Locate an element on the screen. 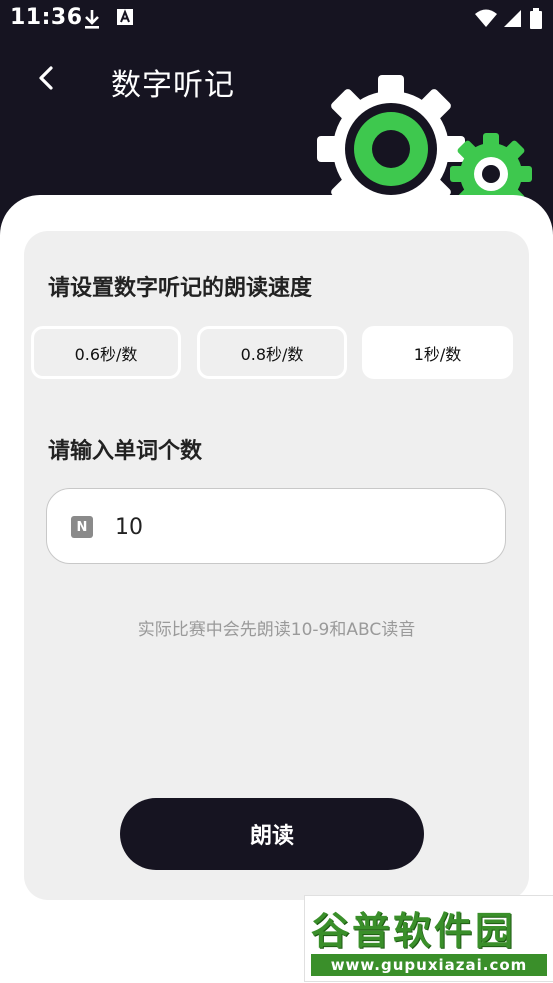 Image resolution: width=553 pixels, height=983 pixels. watermark-url: www.gupuxiazai.com is located at coordinates (429, 965).